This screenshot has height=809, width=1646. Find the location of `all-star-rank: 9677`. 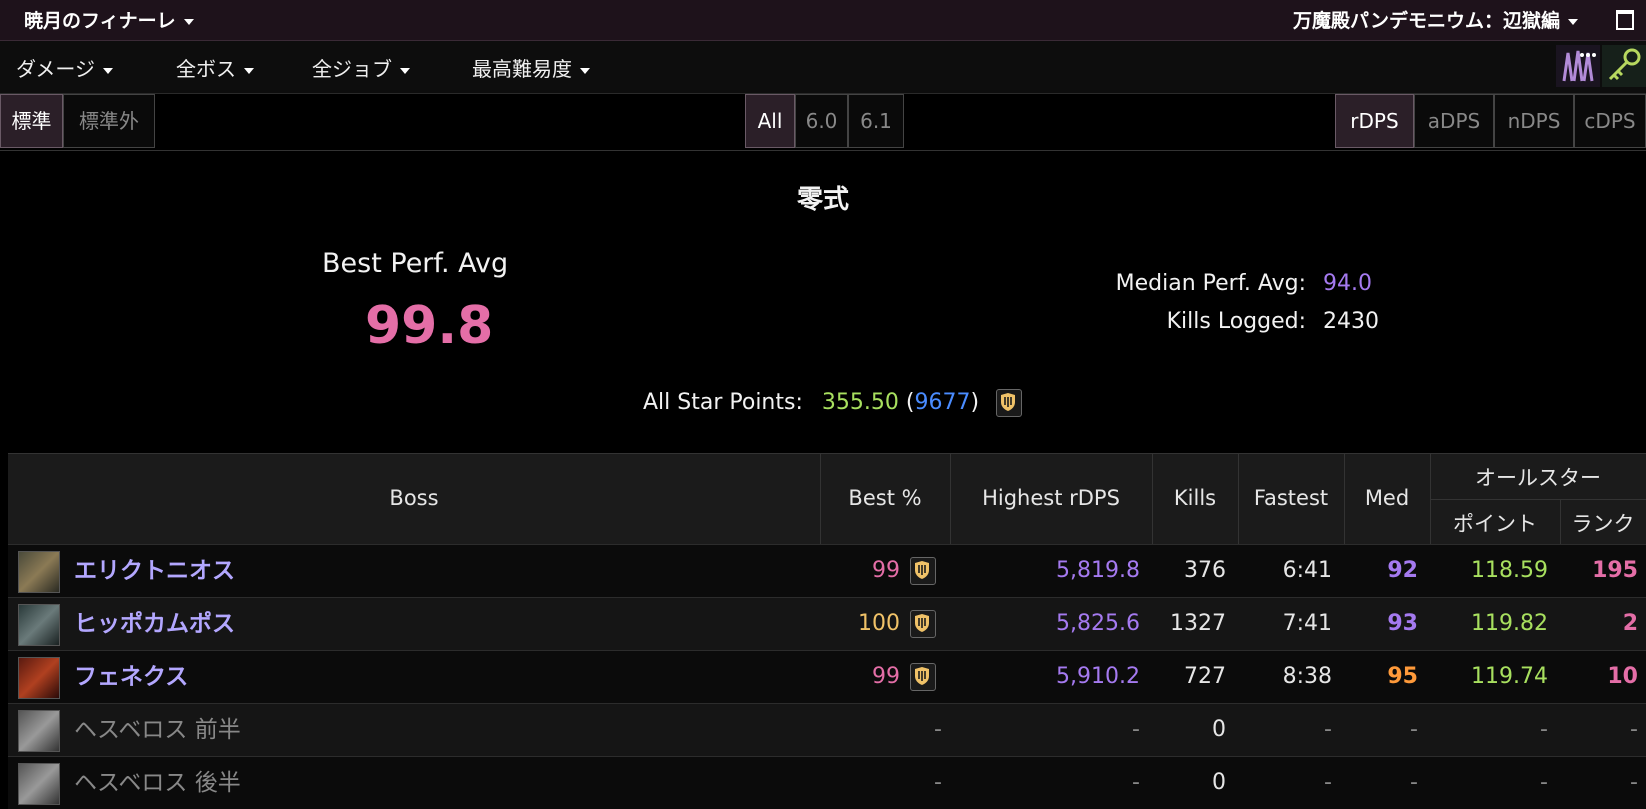

all-star-rank: 9677 is located at coordinates (942, 402).